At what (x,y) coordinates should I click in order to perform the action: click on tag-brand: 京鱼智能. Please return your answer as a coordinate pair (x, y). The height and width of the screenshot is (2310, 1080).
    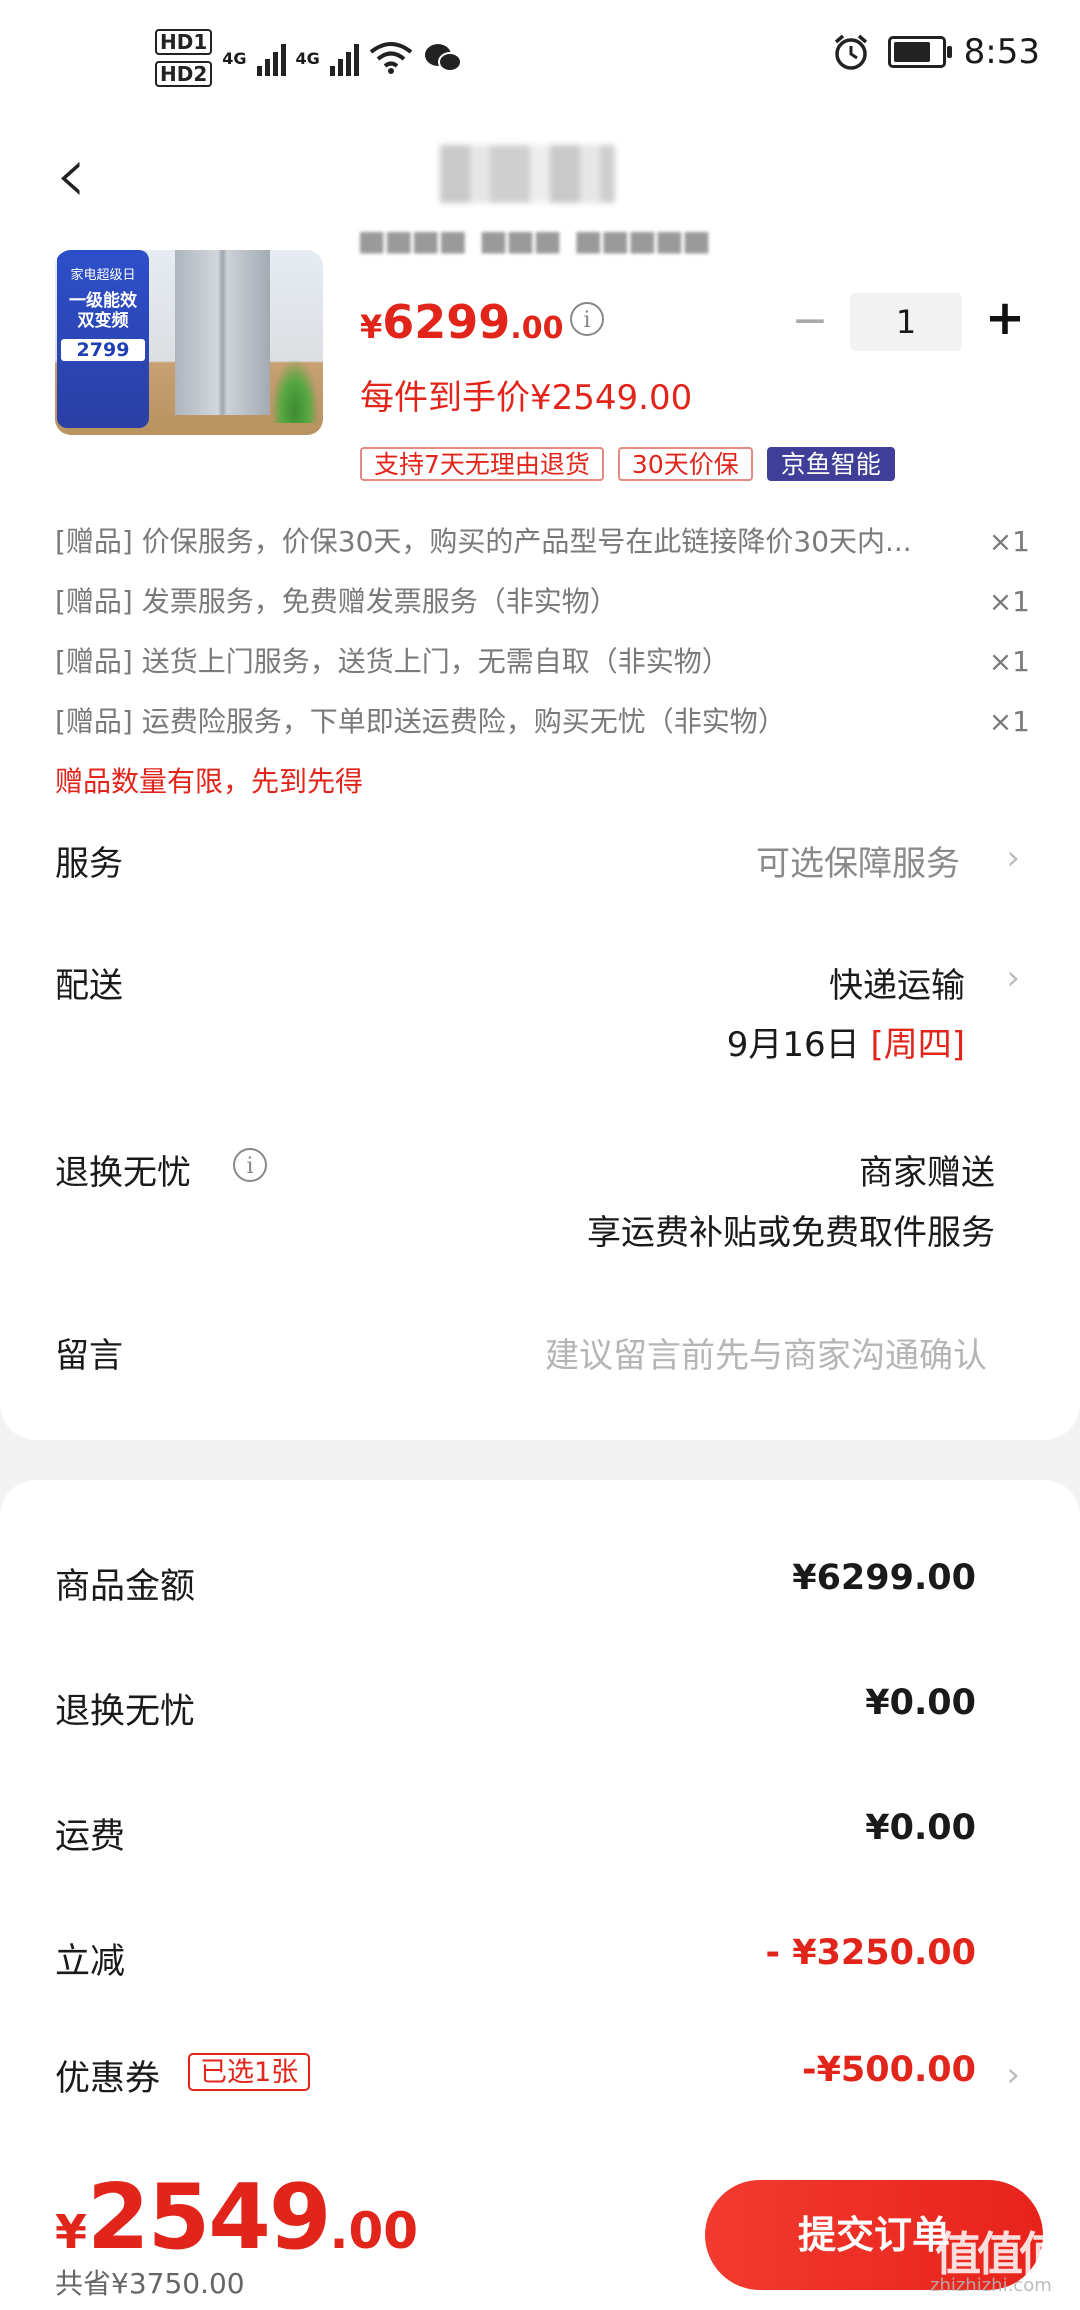
    Looking at the image, I should click on (830, 464).